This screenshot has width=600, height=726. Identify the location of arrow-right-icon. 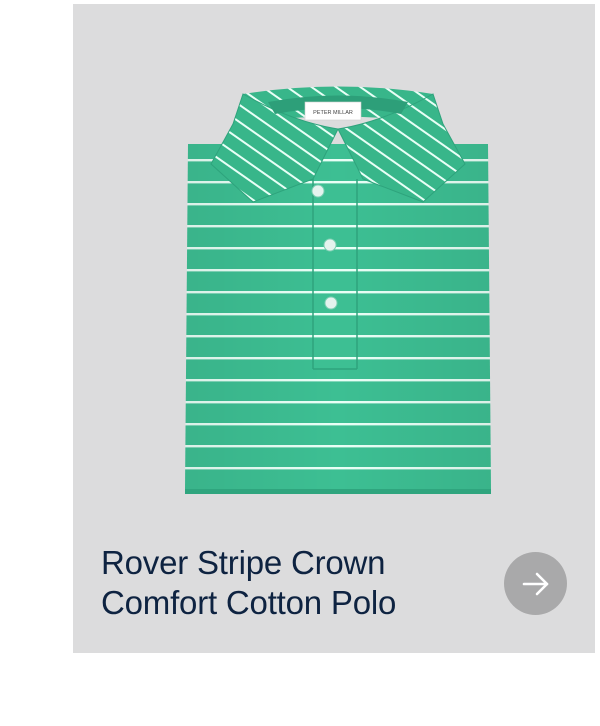
(535, 583).